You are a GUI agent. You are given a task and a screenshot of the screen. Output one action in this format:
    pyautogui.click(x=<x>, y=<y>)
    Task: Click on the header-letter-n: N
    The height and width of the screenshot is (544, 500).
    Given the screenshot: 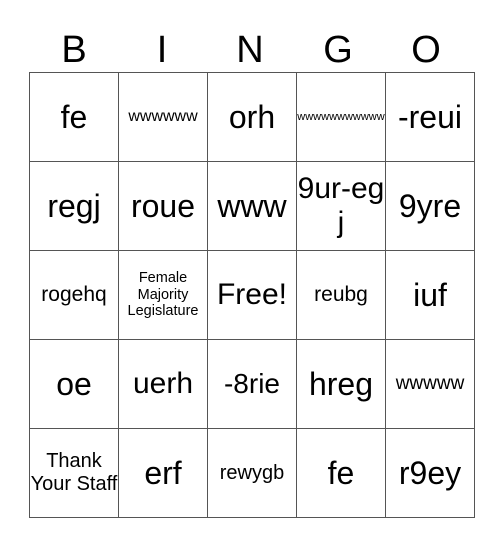 What is the action you would take?
    pyautogui.click(x=250, y=50)
    